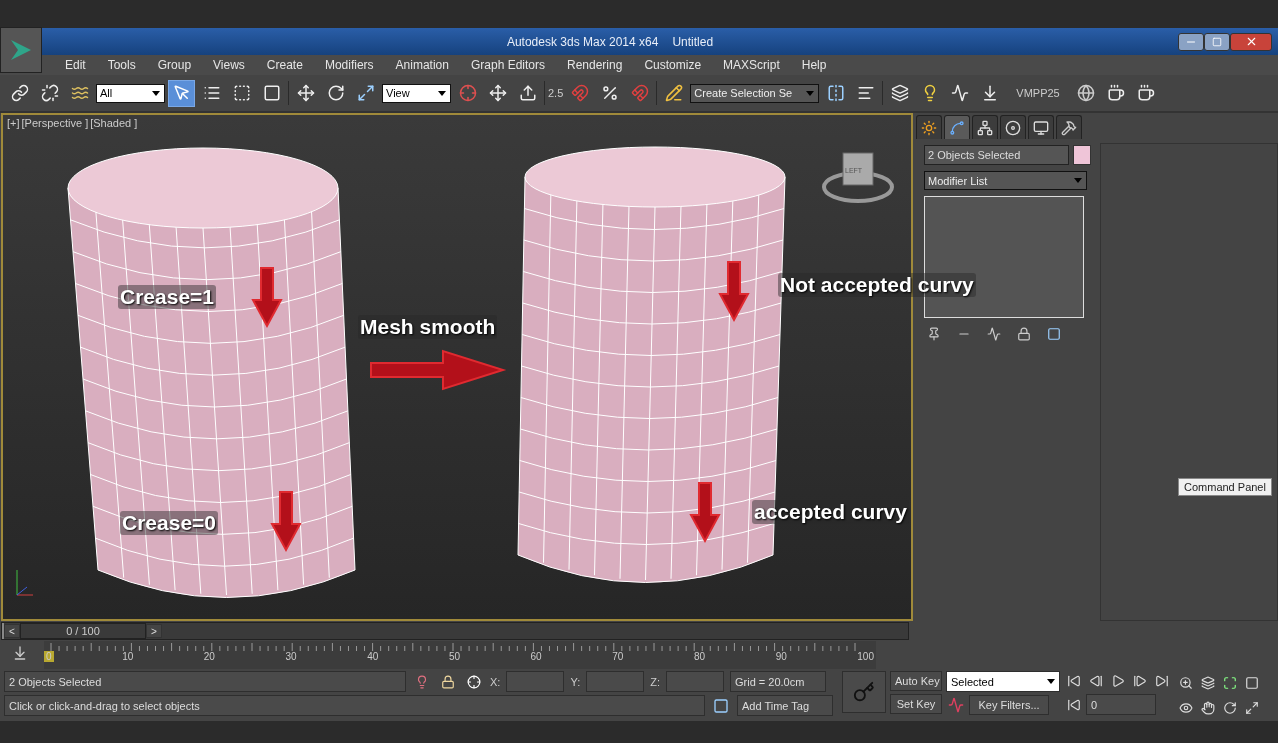 This screenshot has width=1278, height=743. Describe the element at coordinates (284, 65) in the screenshot. I see `menu-item: Create` at that location.